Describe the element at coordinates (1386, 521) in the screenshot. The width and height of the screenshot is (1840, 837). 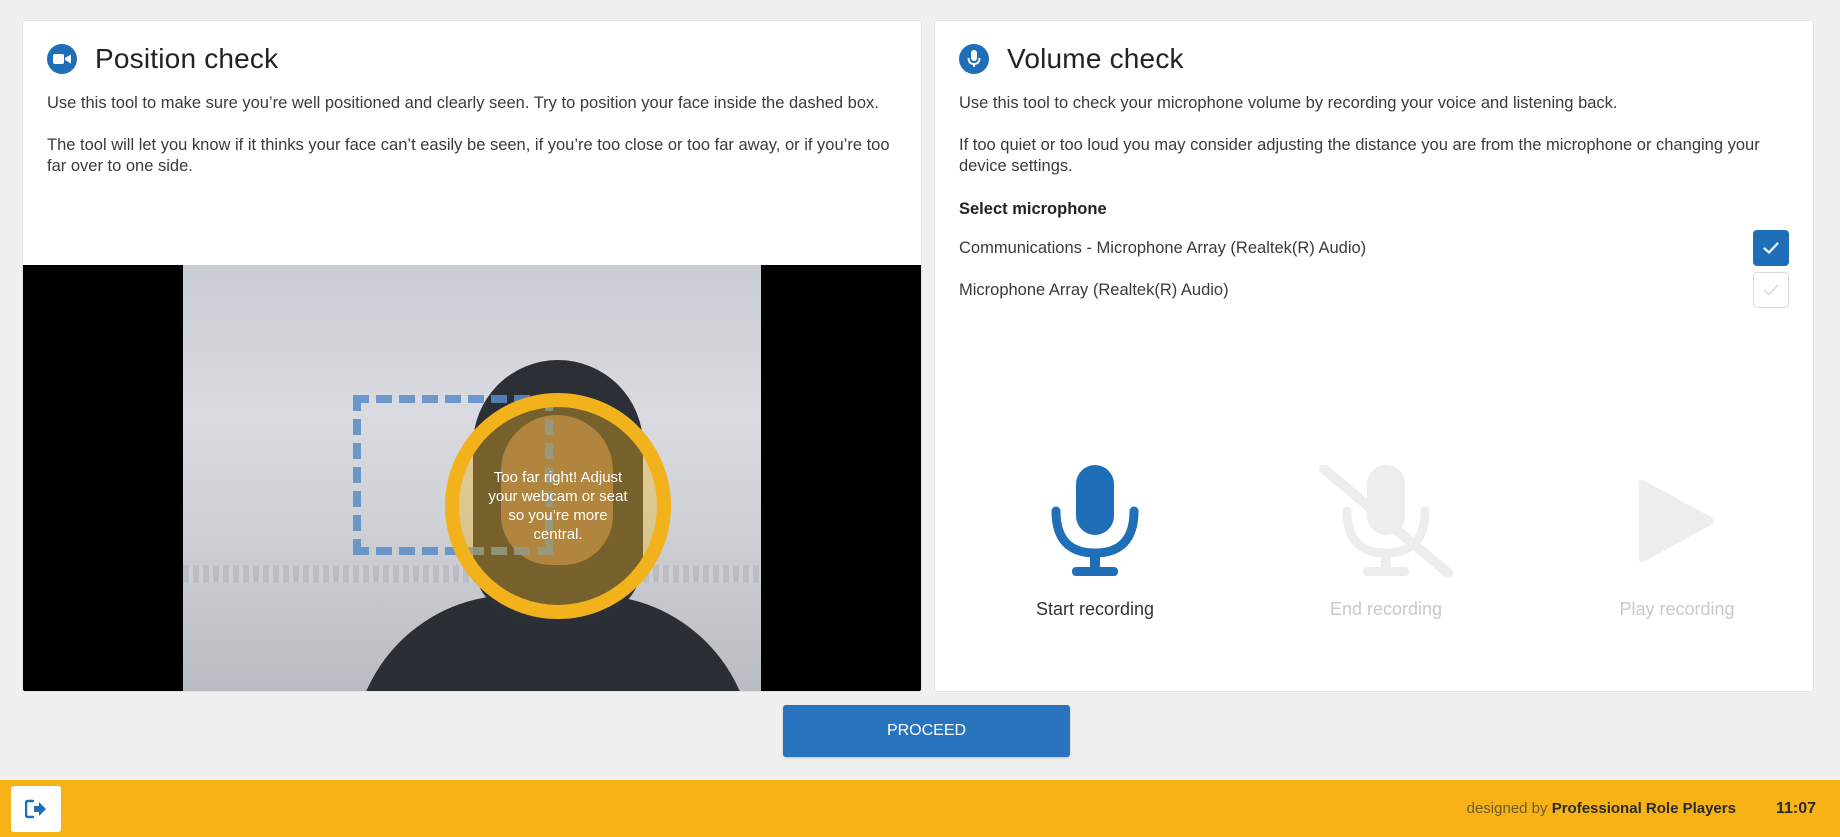
I see `microphone-slash-icon` at that location.